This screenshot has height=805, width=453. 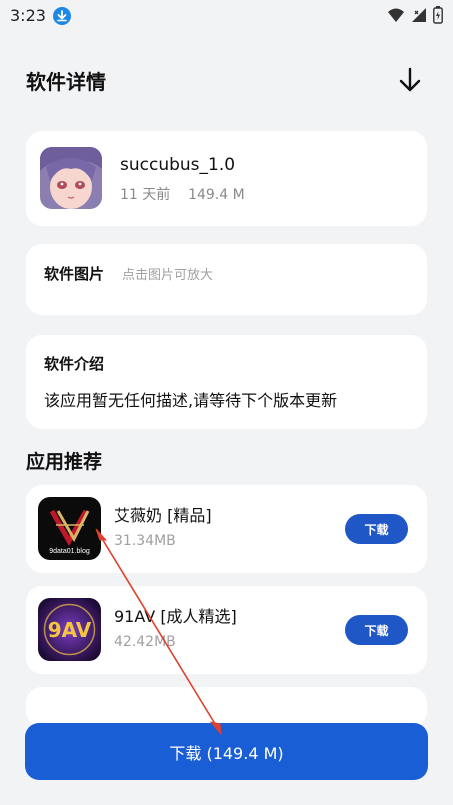 I want to click on recommend-item: 9AV 91AV [成人精选] 42.42MB 下载, so click(x=226, y=630).